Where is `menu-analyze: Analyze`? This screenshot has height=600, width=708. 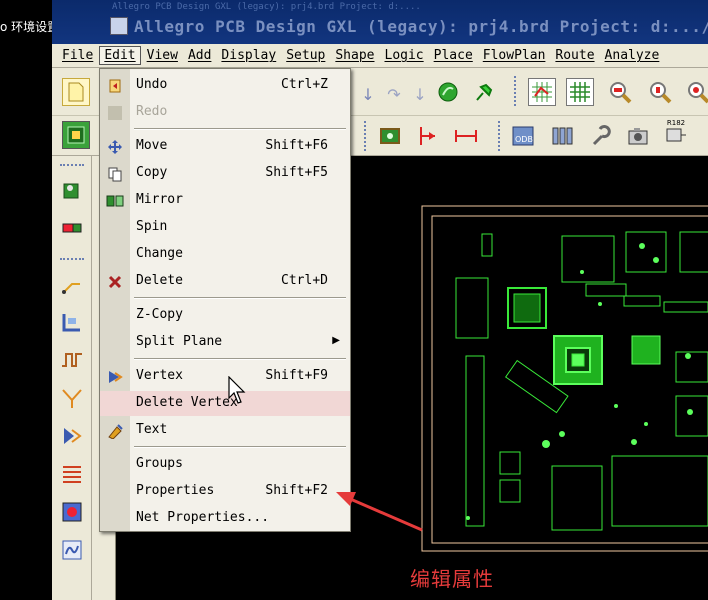
menu-analyze: Analyze is located at coordinates (632, 55).